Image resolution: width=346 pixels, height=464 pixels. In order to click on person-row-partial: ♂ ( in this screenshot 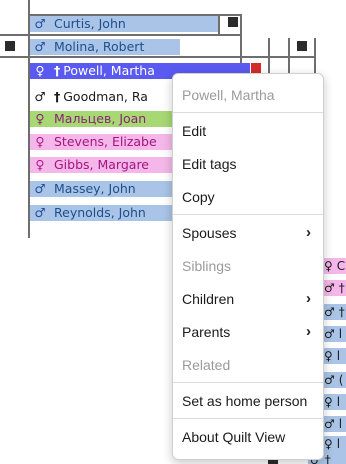, I will do `click(334, 380)`.